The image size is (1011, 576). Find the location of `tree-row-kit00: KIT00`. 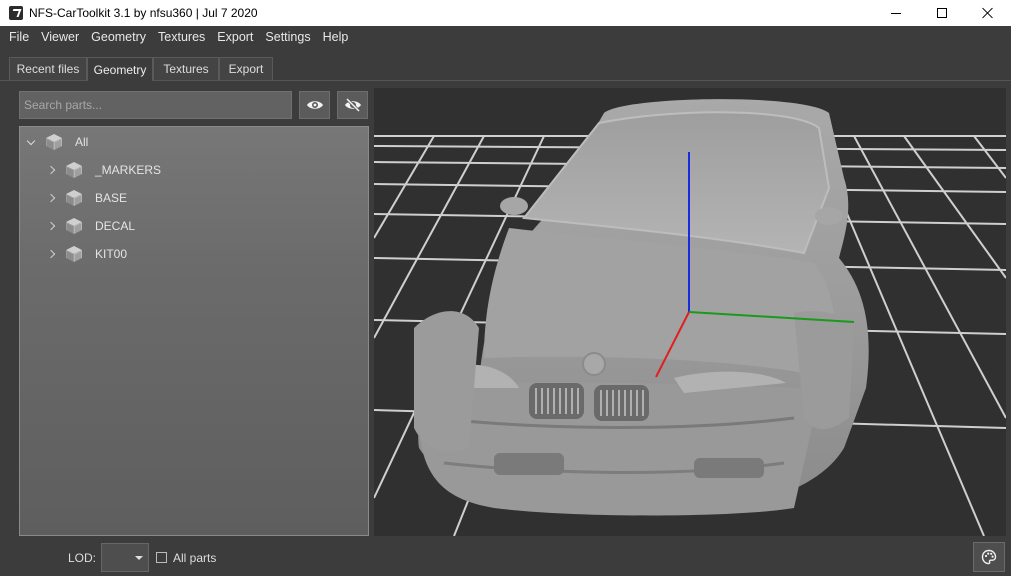

tree-row-kit00: KIT00 is located at coordinates (85, 254).